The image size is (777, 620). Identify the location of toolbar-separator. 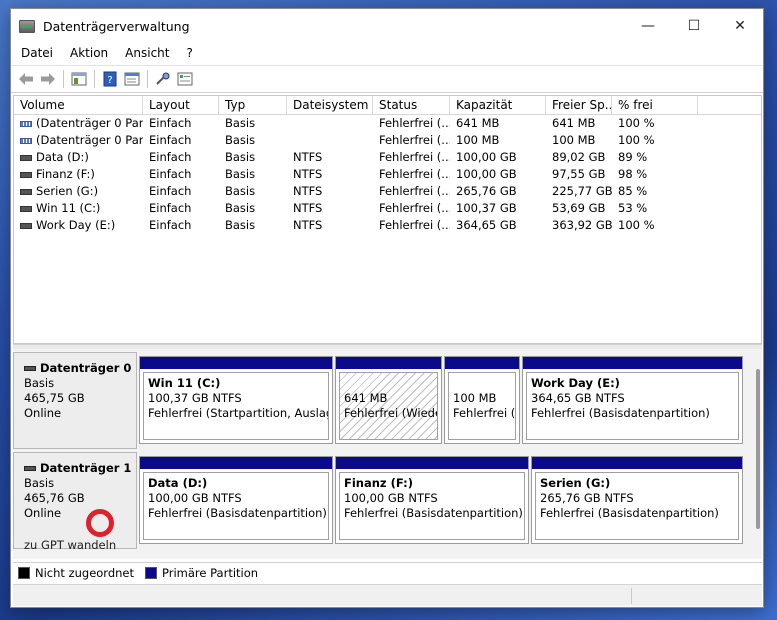
(63, 79).